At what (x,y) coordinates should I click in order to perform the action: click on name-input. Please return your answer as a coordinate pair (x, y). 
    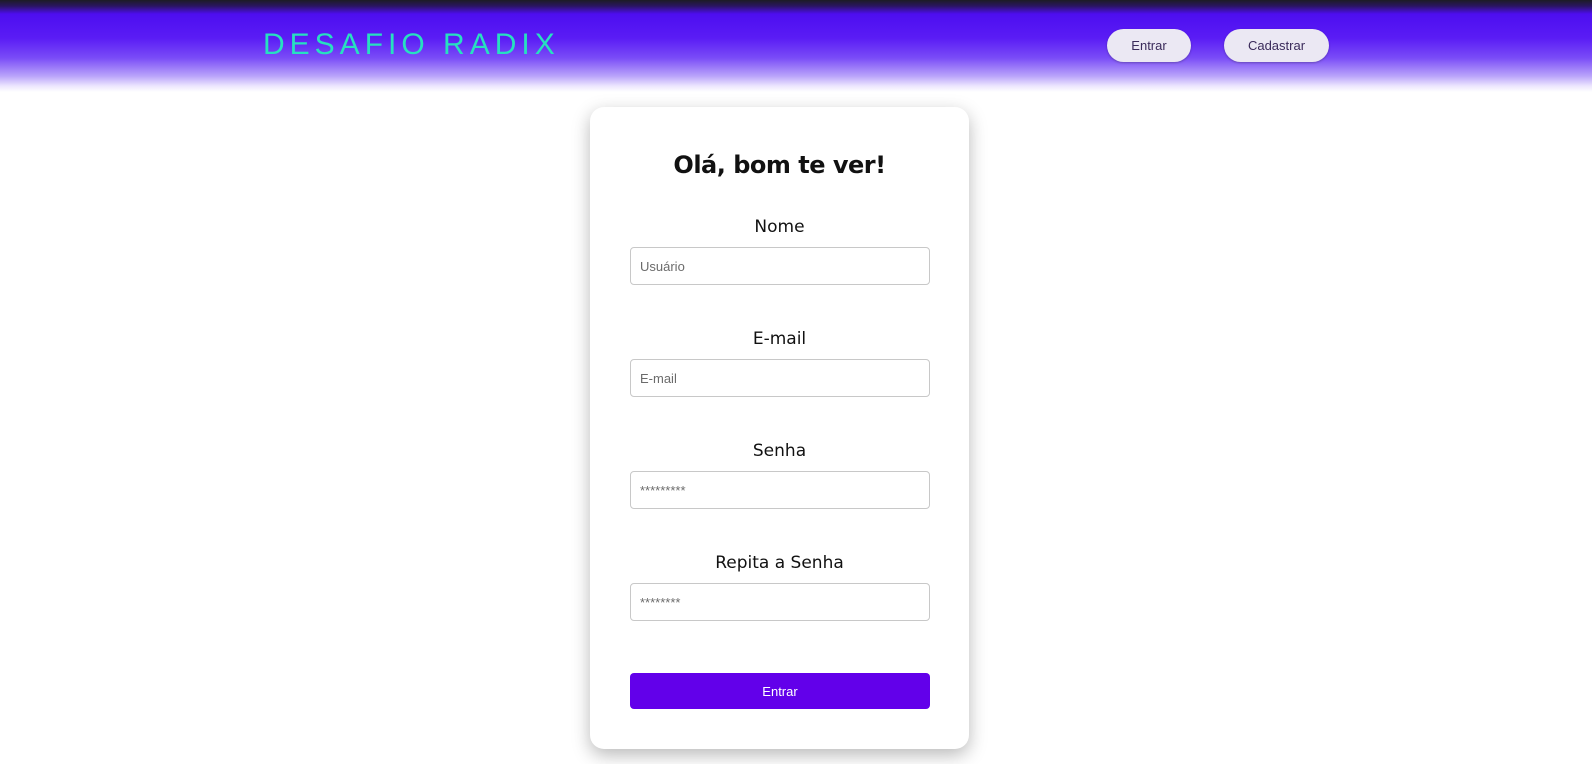
    Looking at the image, I should click on (780, 266).